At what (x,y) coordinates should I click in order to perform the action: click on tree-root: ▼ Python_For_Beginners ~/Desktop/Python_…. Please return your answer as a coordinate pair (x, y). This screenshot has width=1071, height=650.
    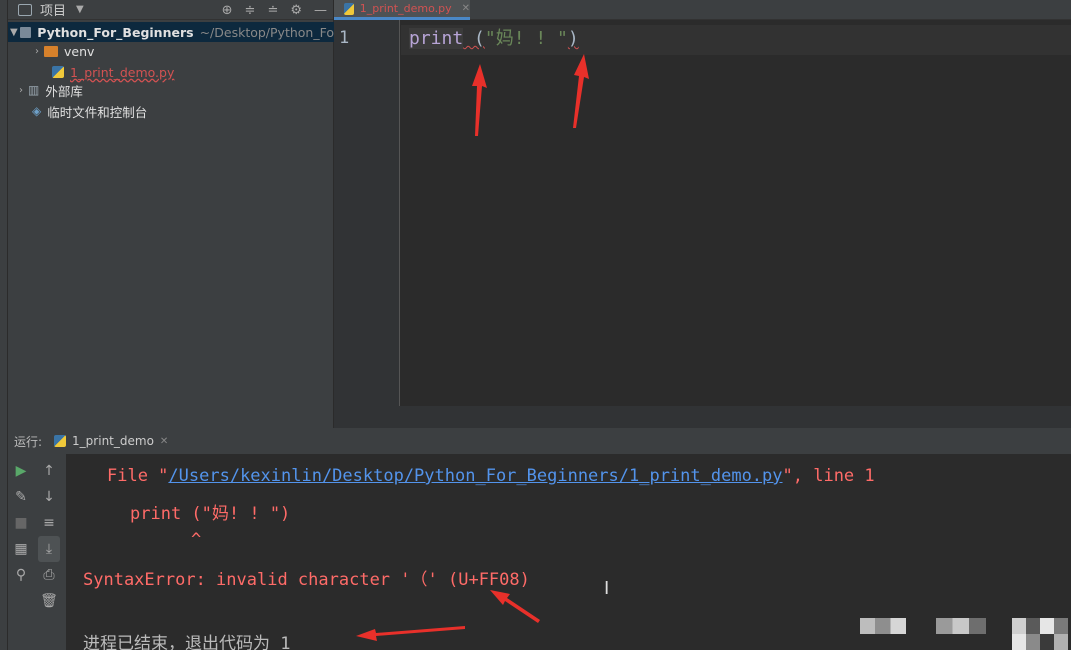
    Looking at the image, I should click on (171, 32).